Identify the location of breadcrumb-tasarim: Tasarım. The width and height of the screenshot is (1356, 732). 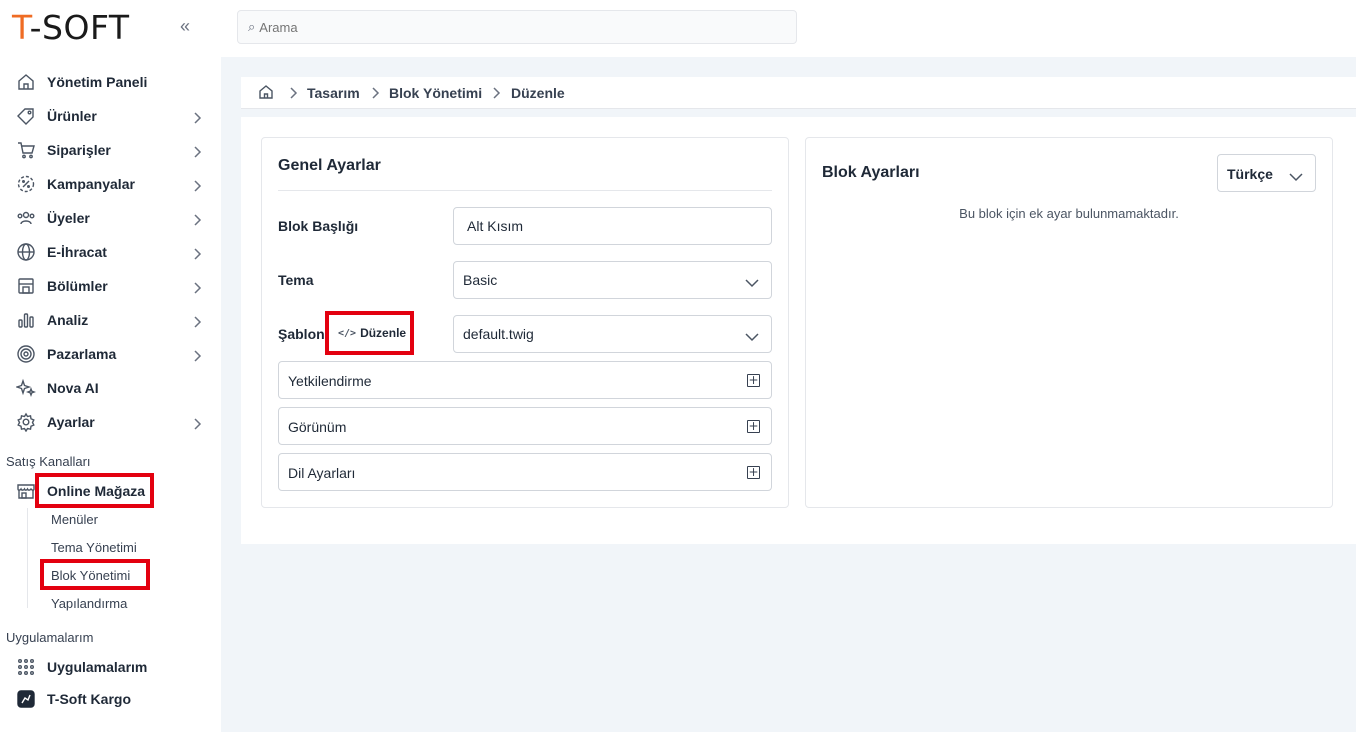
(333, 93).